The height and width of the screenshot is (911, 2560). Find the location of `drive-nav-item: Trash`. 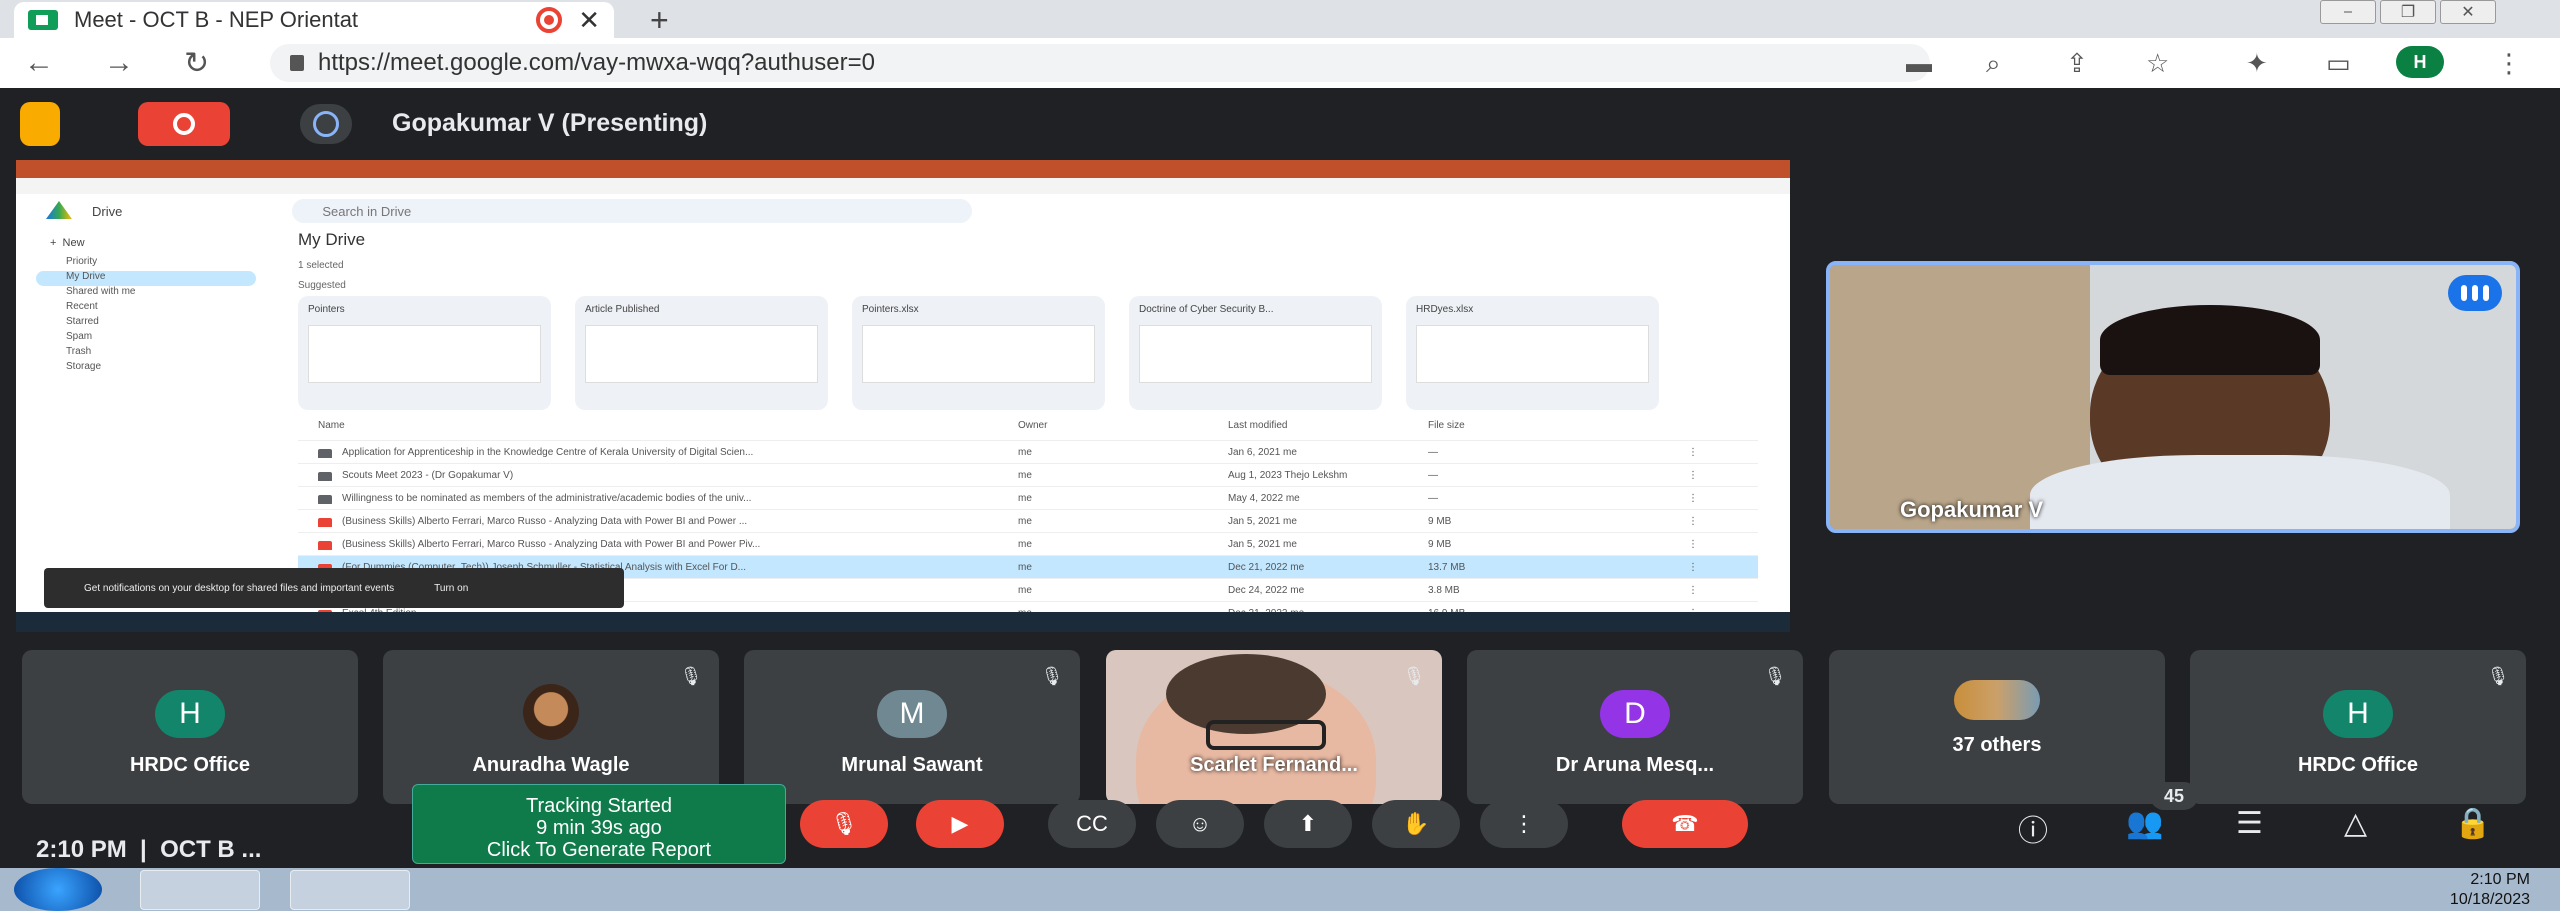

drive-nav-item: Trash is located at coordinates (156, 353).